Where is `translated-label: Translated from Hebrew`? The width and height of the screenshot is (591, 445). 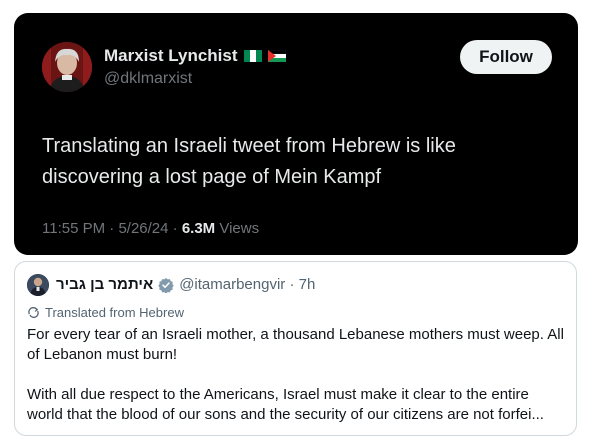 translated-label: Translated from Hebrew is located at coordinates (114, 312).